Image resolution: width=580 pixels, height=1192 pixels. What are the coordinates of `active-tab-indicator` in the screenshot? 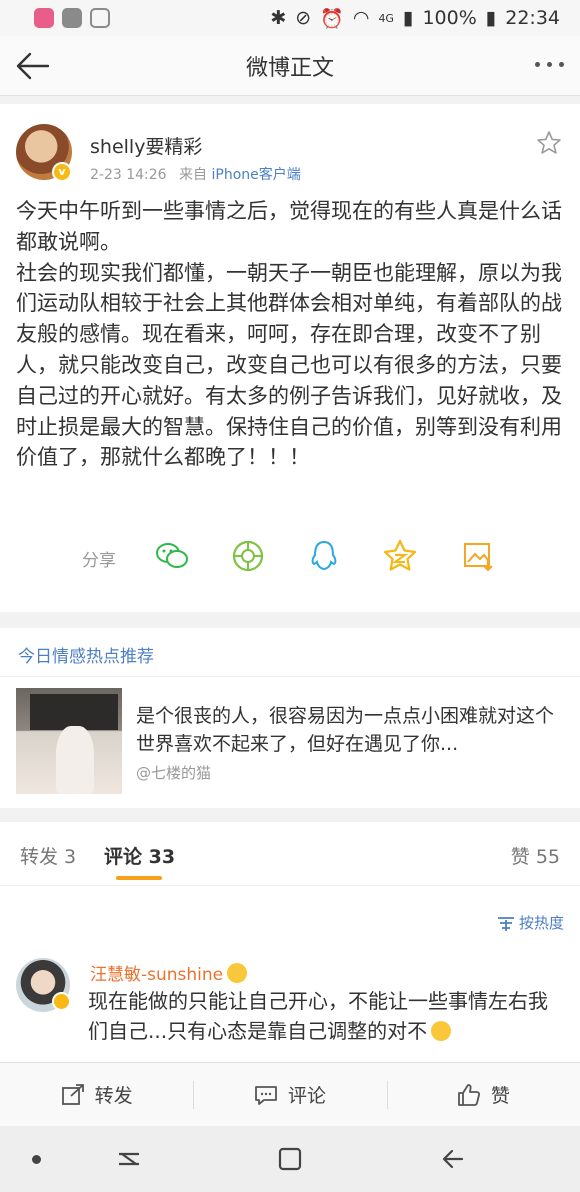 It's located at (139, 878).